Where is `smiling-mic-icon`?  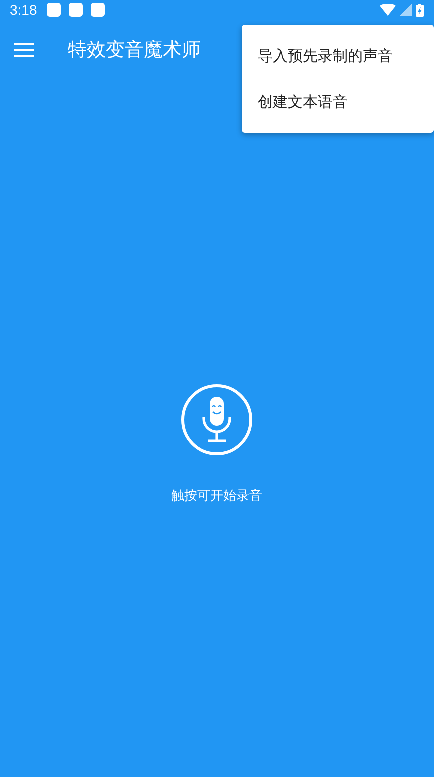
smiling-mic-icon is located at coordinates (217, 419).